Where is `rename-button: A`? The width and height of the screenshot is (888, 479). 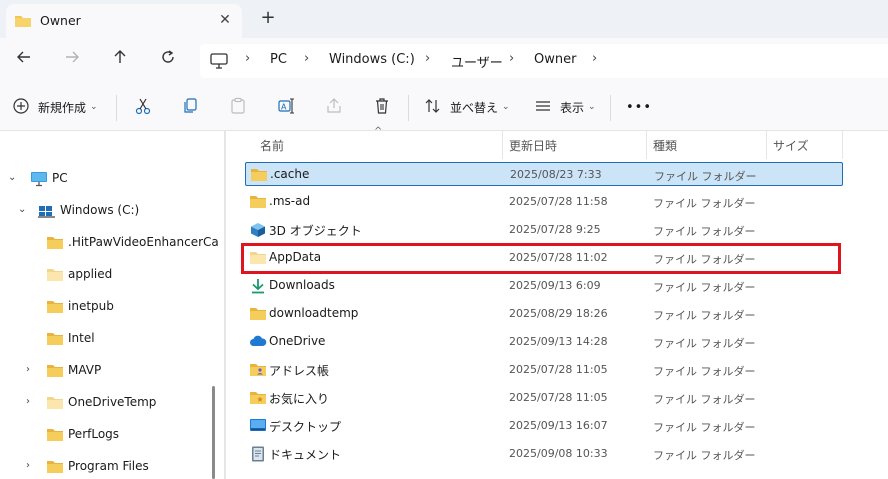 rename-button: A is located at coordinates (286, 107).